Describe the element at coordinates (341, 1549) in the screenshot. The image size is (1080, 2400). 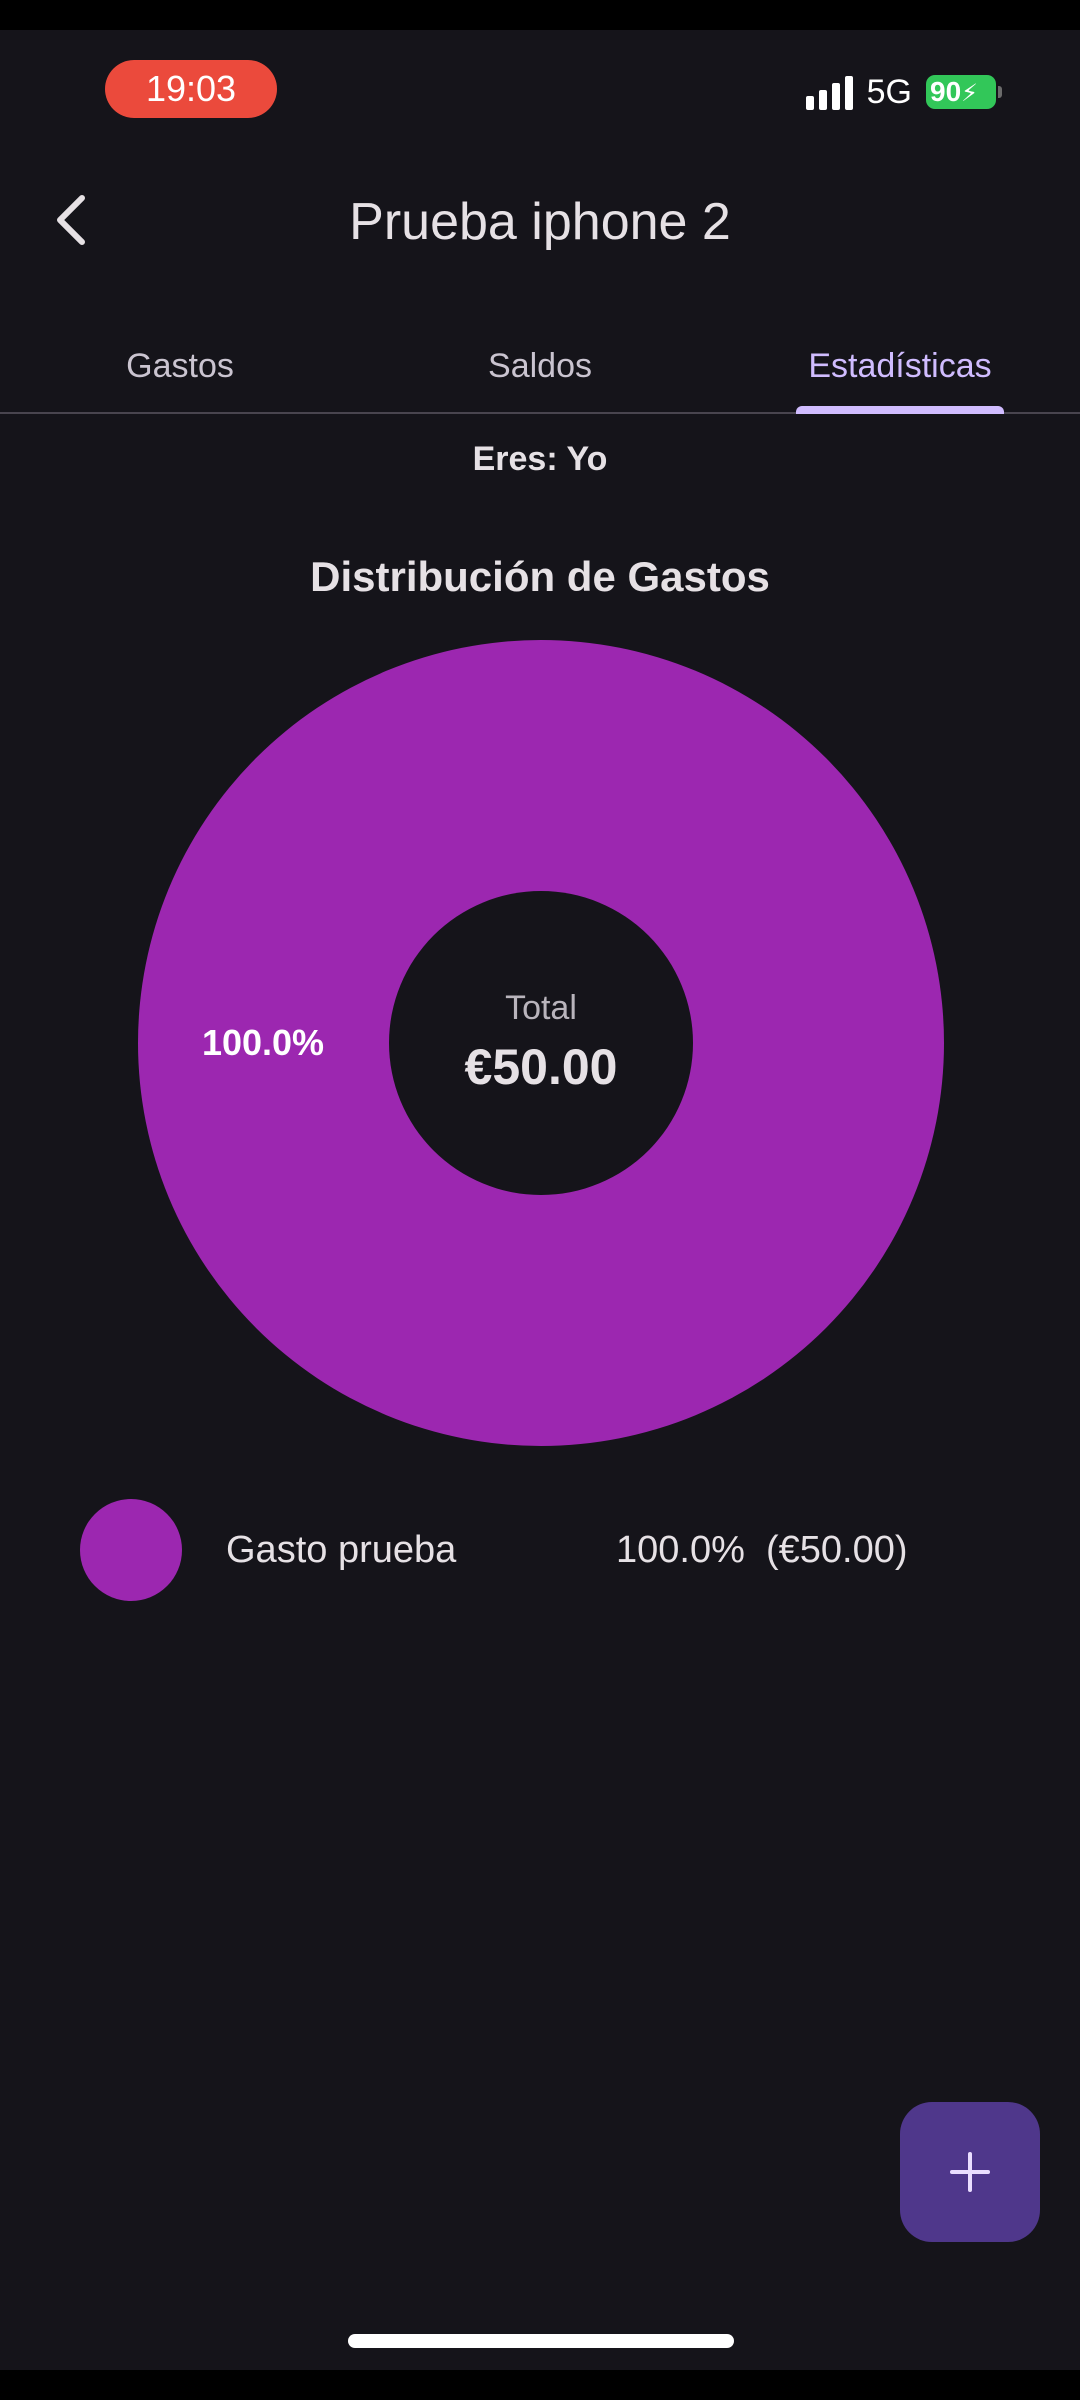
I see `legend-name: Gasto prueba` at that location.